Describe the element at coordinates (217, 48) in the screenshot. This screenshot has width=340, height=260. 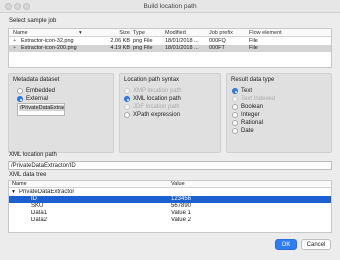
I see `row-prefix: 000FT` at that location.